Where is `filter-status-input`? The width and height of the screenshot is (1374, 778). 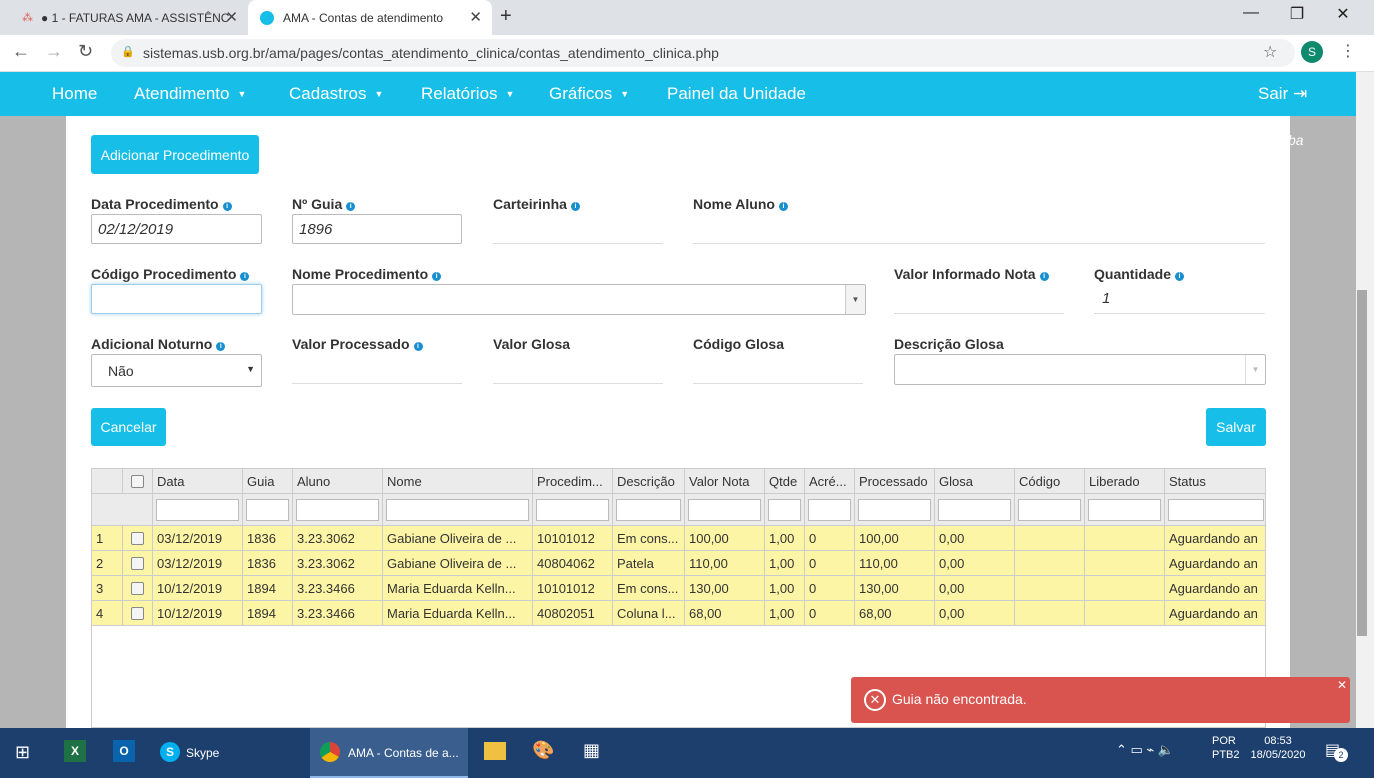
filter-status-input is located at coordinates (1216, 510).